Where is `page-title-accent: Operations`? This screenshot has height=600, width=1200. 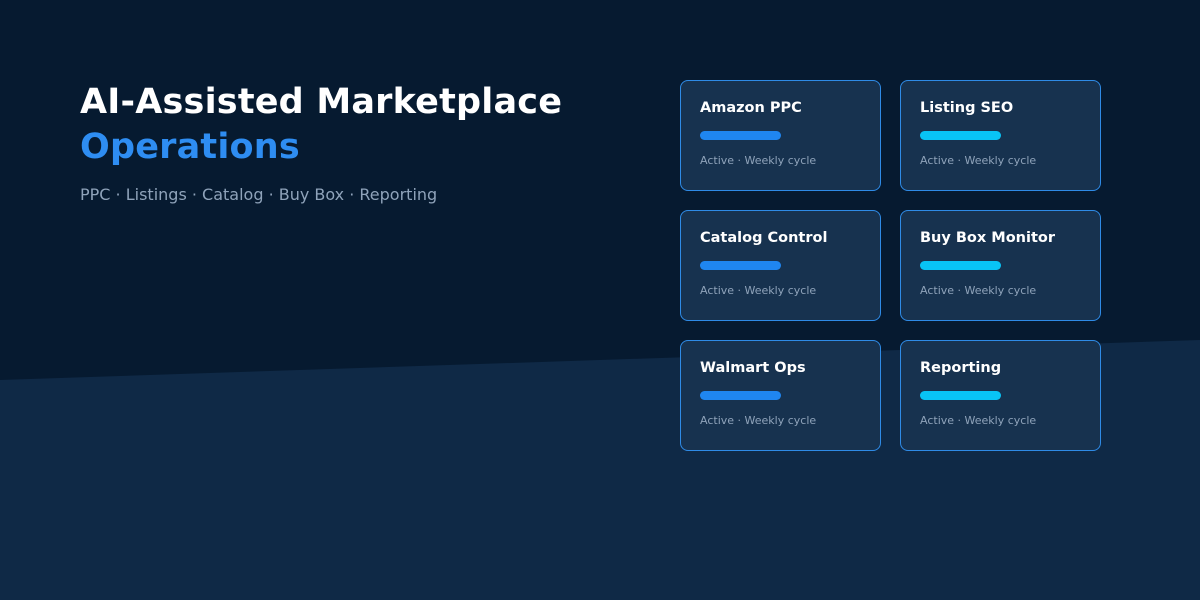 page-title-accent: Operations is located at coordinates (190, 147).